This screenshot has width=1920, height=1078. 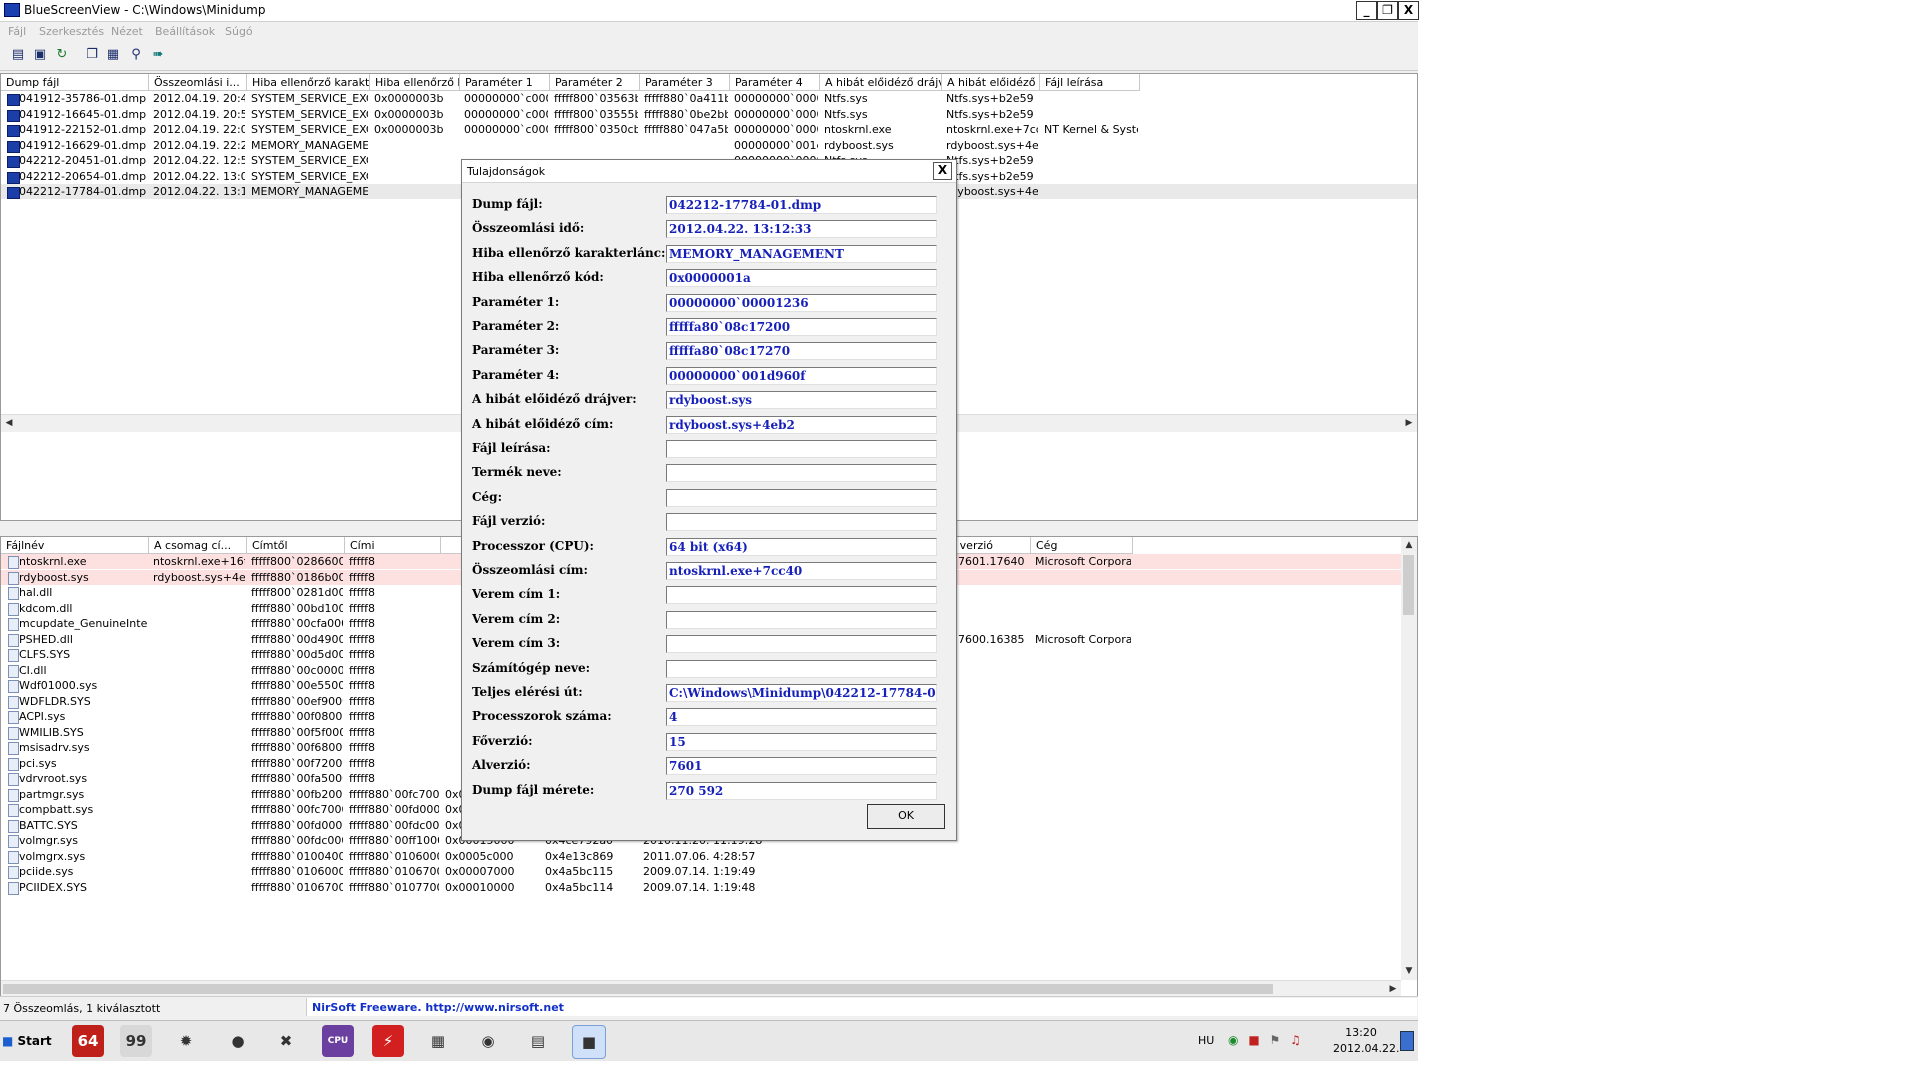 I want to click on property-value-field: 4, so click(x=801, y=717).